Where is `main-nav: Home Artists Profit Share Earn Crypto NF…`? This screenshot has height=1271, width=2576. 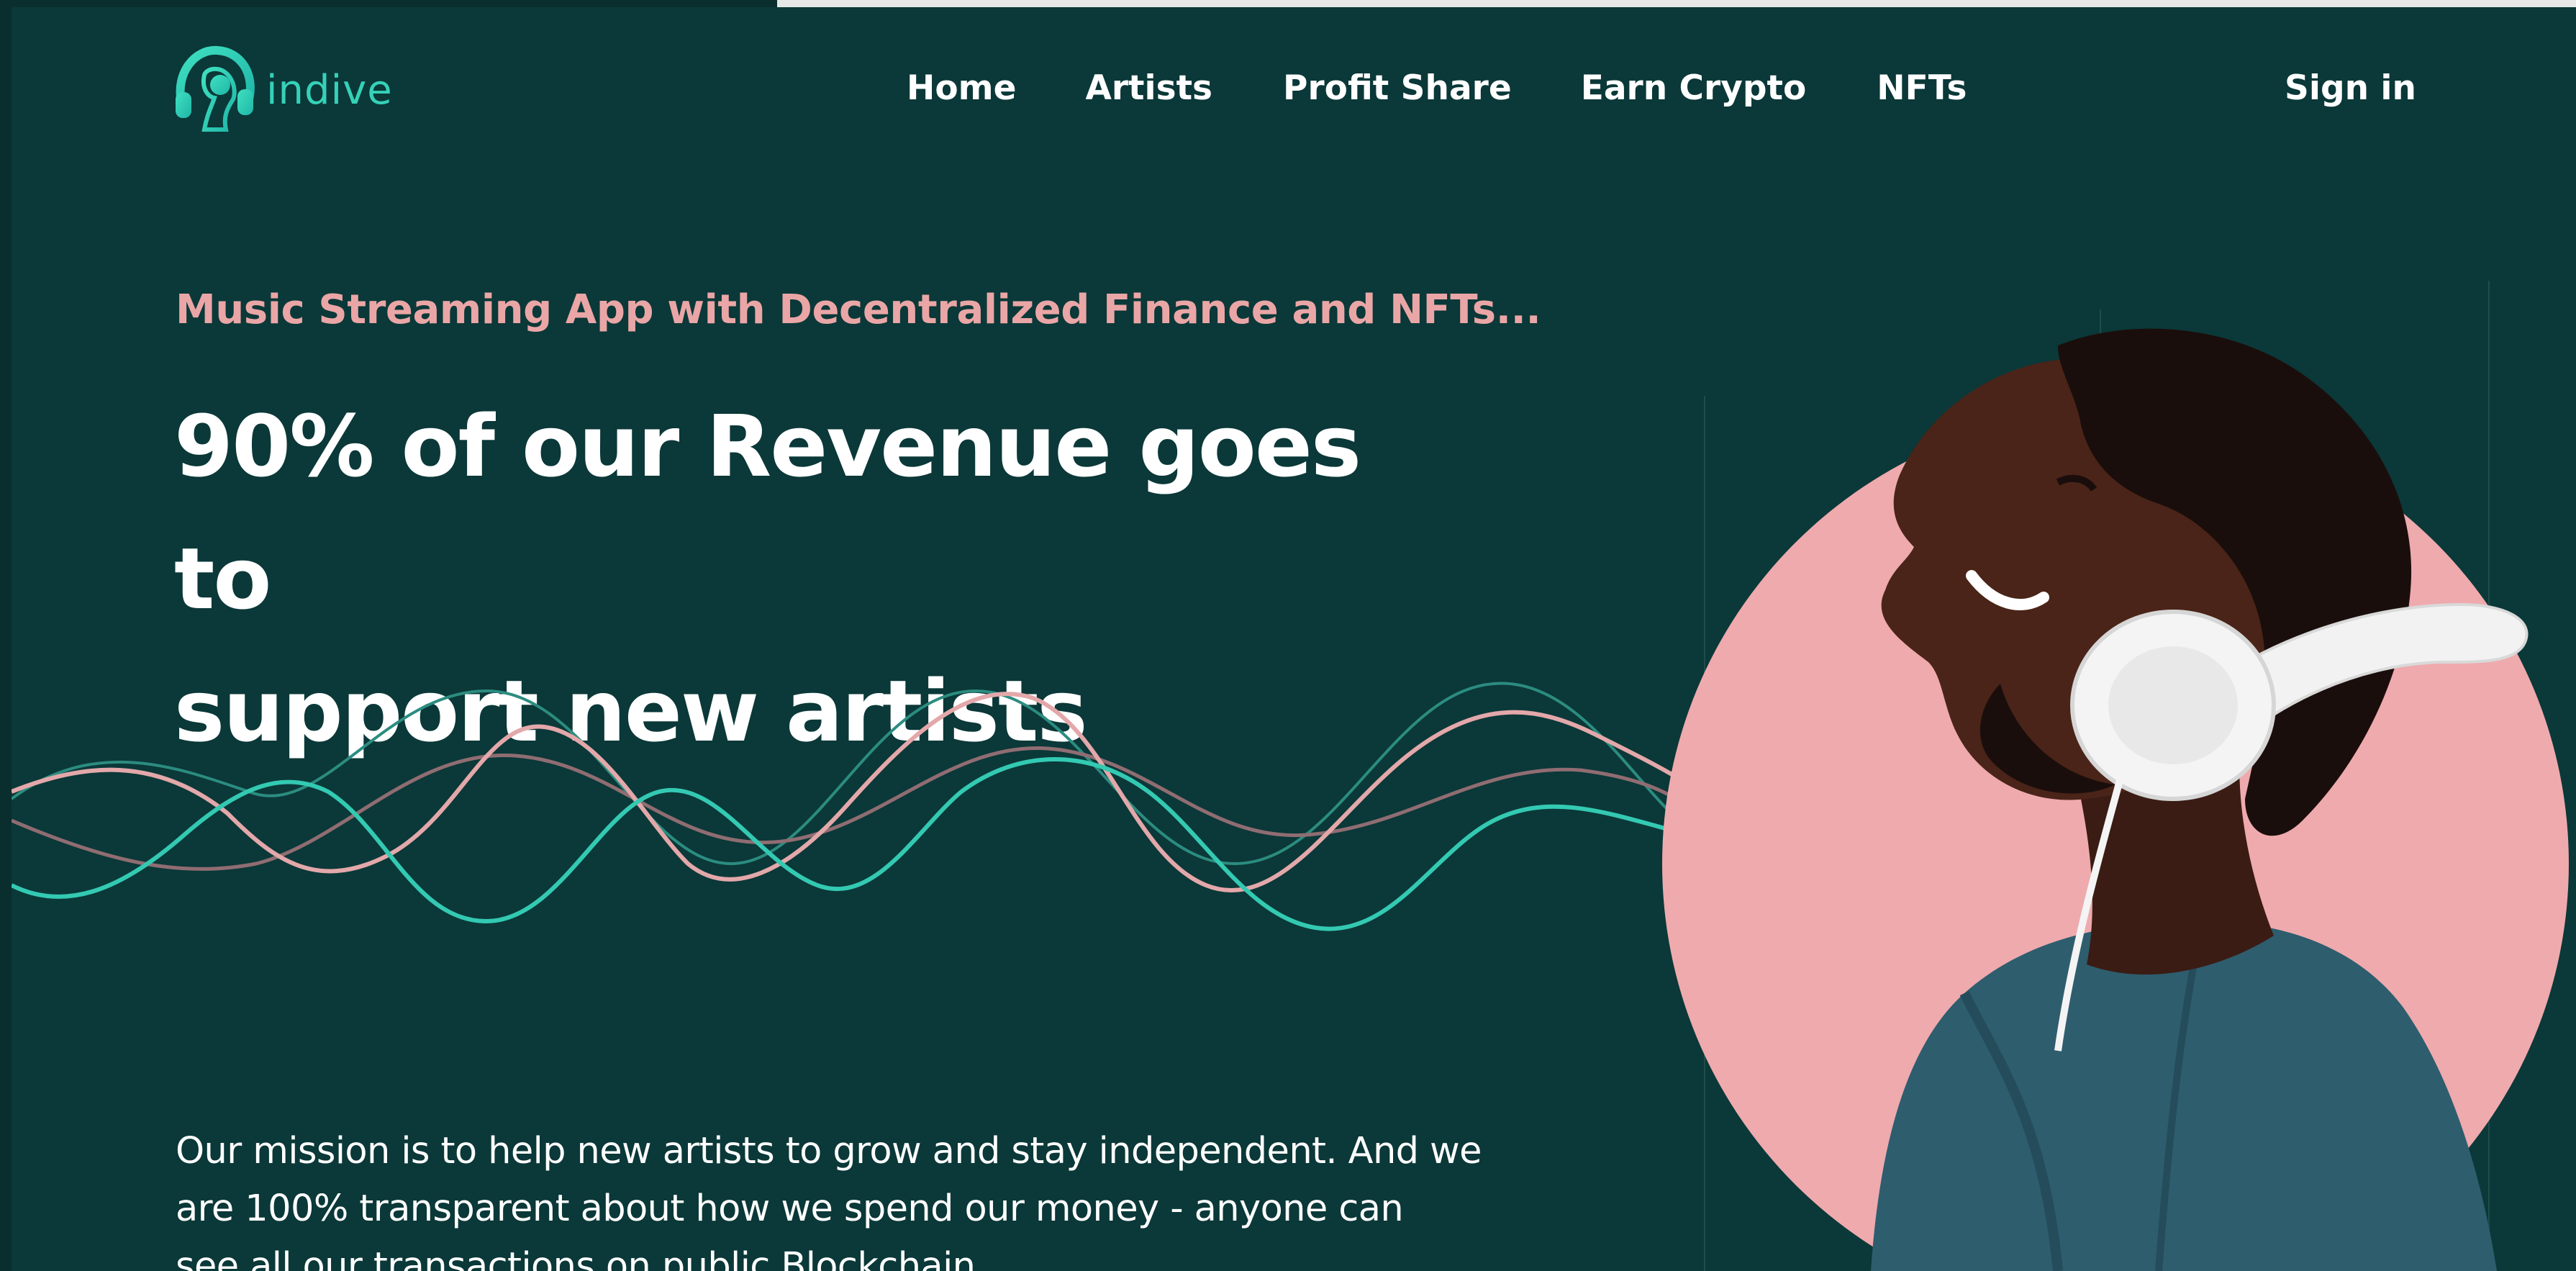
main-nav: Home Artists Profit Share Earn Crypto NF… is located at coordinates (1437, 88).